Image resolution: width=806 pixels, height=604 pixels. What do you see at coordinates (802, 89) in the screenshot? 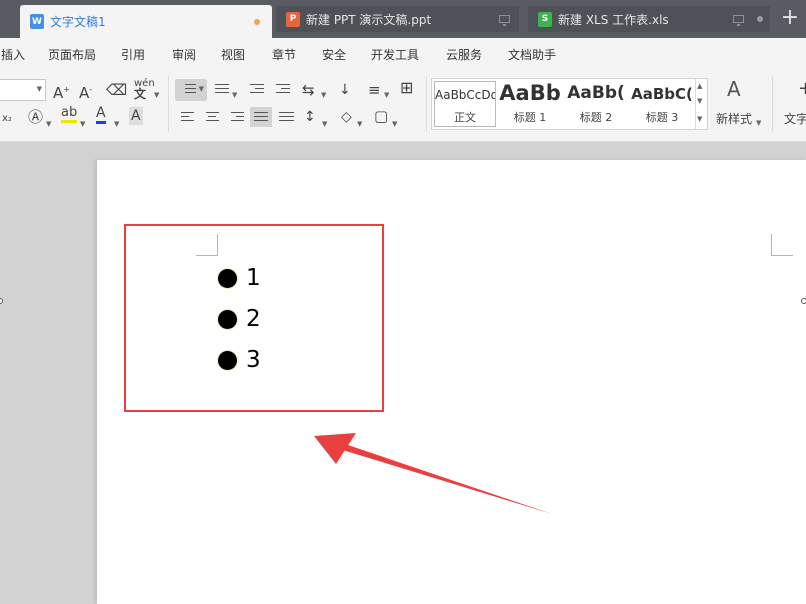
I see `text-tool-icon: +` at bounding box center [802, 89].